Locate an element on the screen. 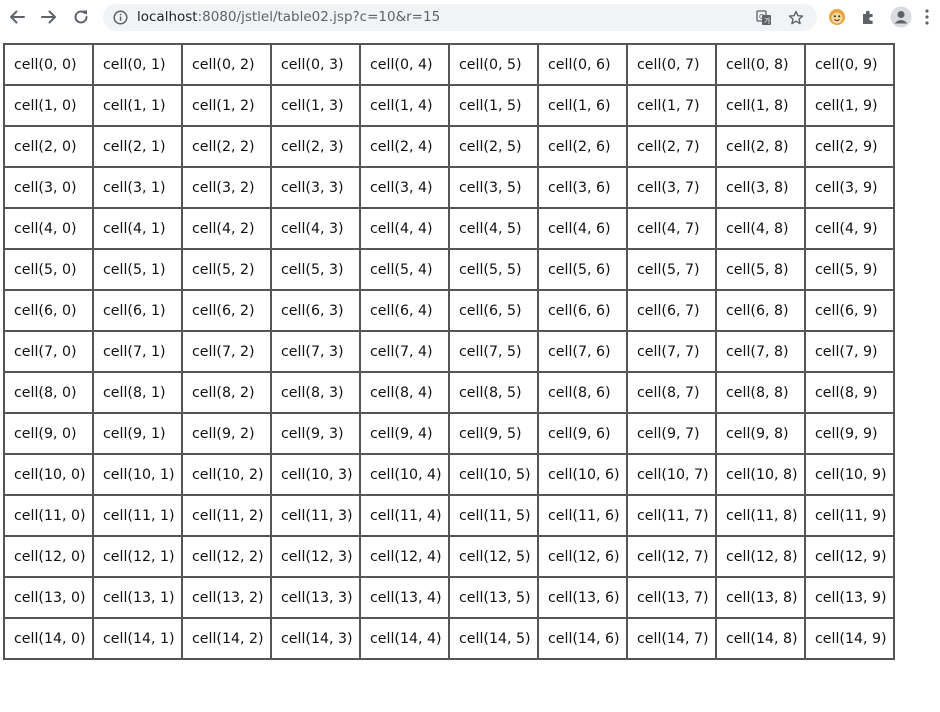  translate-icon: 가G is located at coordinates (764, 18).